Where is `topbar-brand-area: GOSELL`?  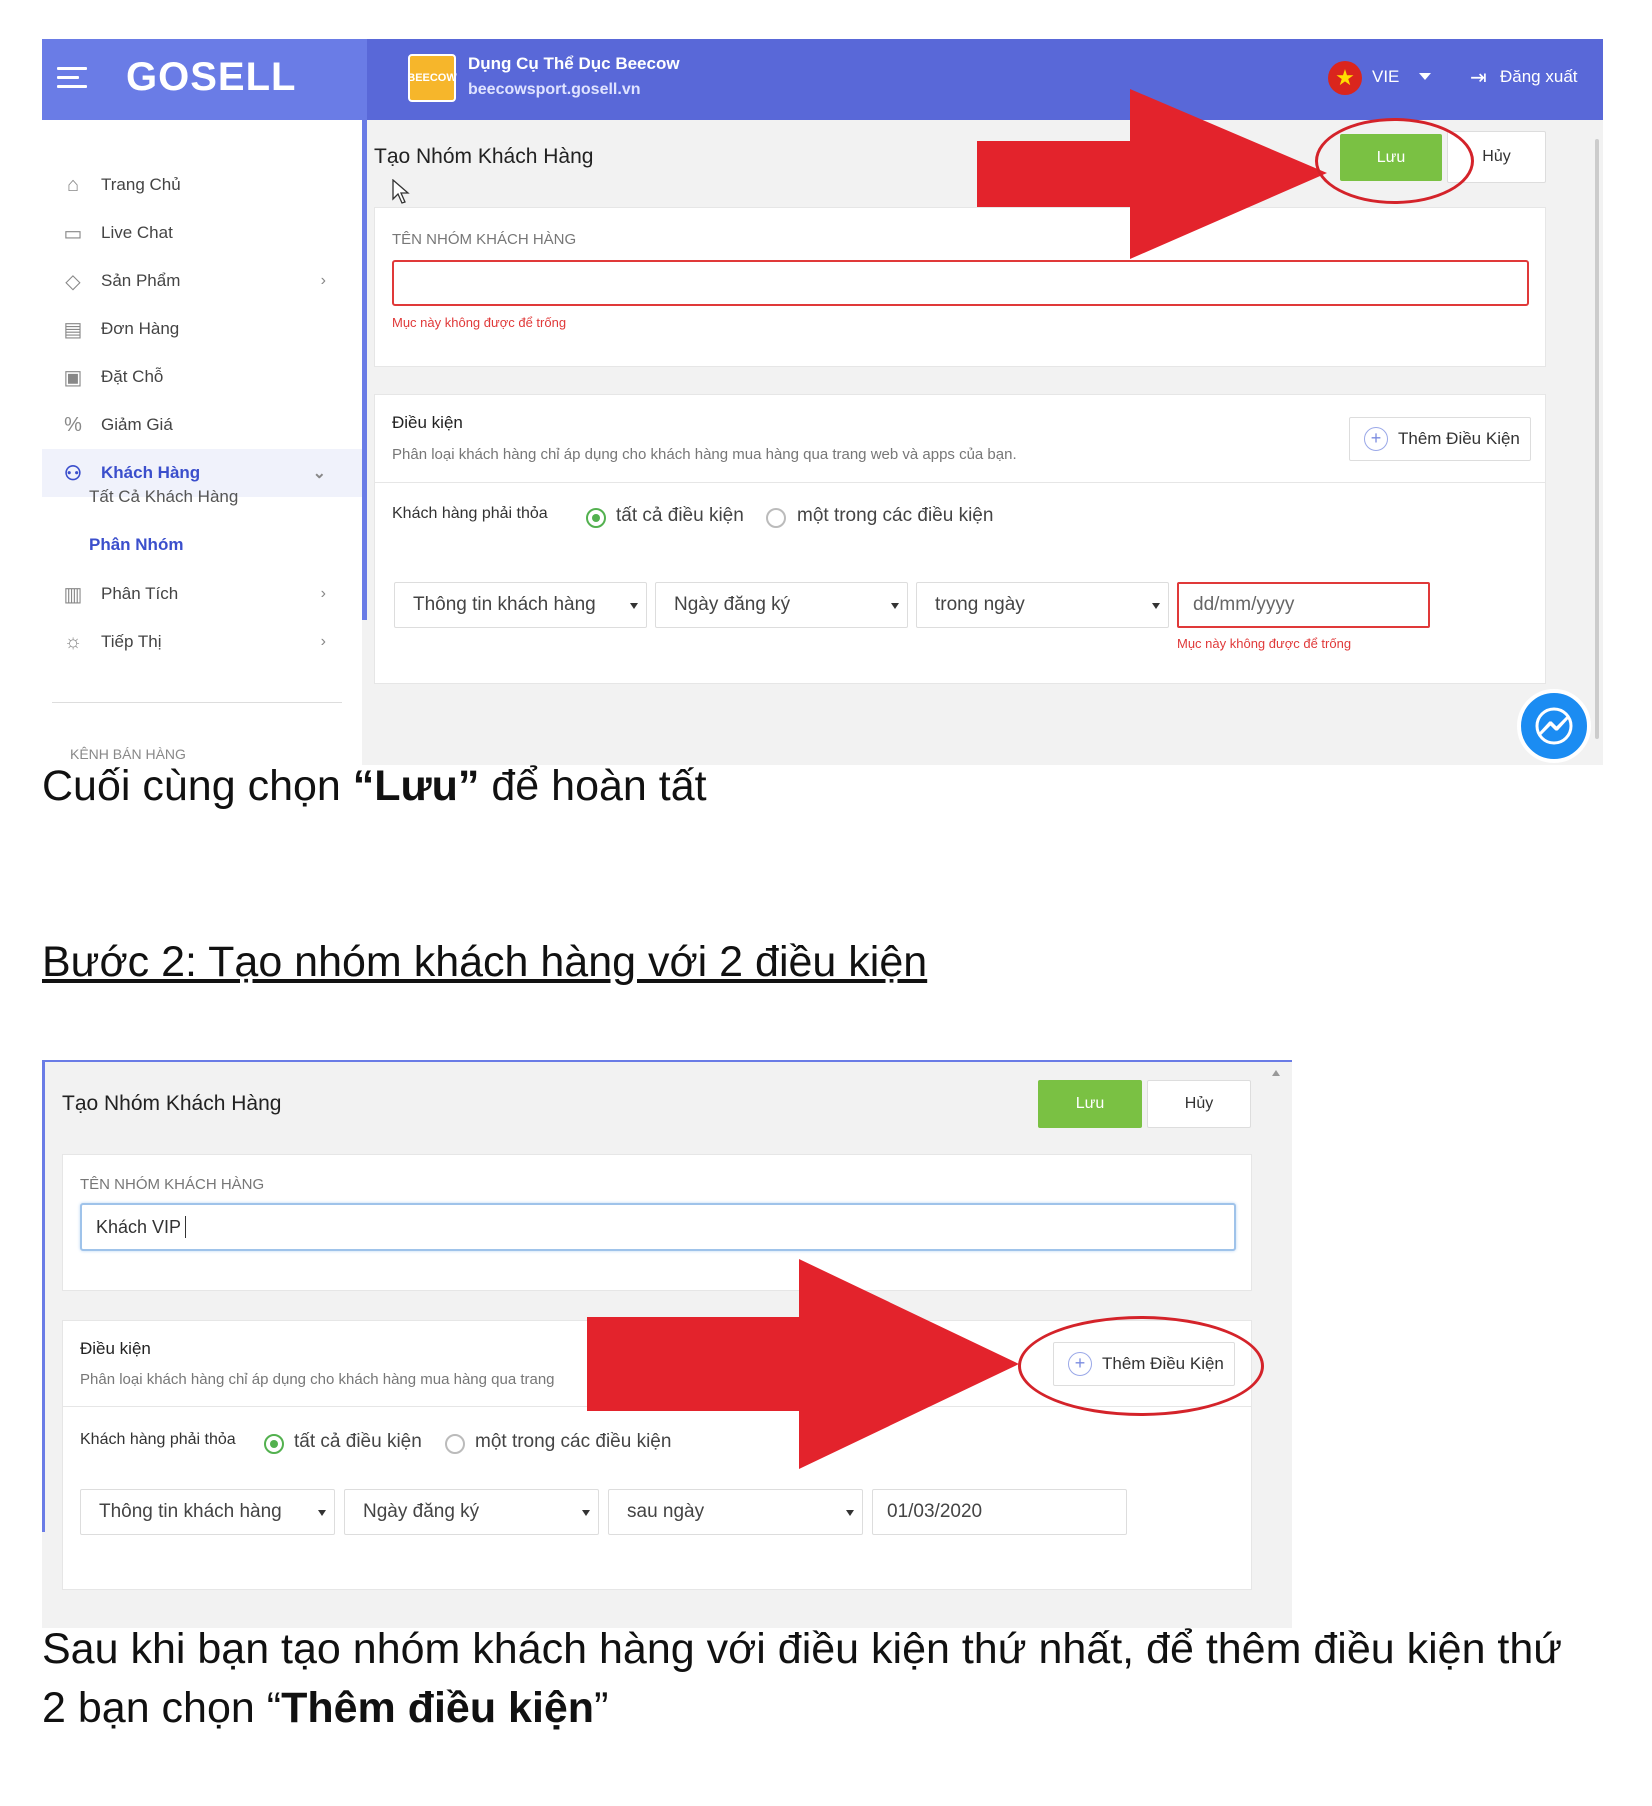
topbar-brand-area: GOSELL is located at coordinates (204, 79).